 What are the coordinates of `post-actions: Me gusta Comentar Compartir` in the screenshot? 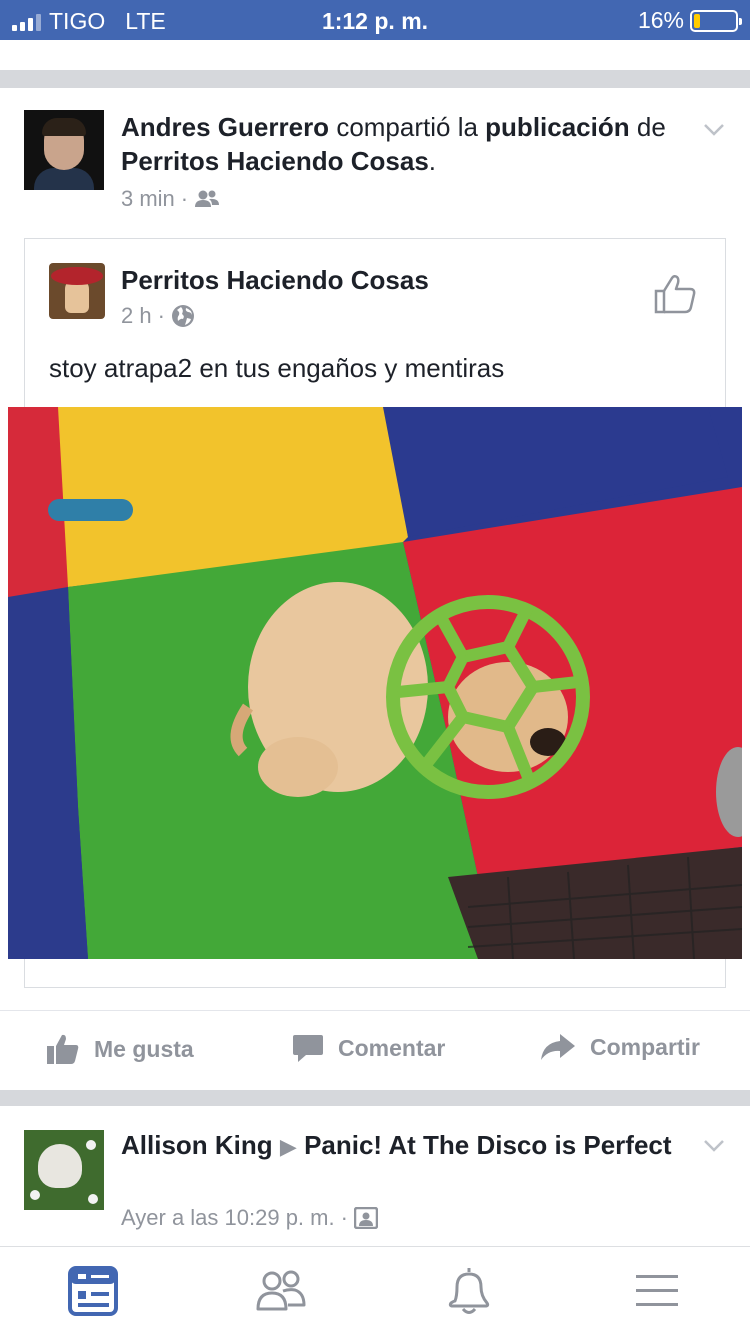 It's located at (375, 1050).